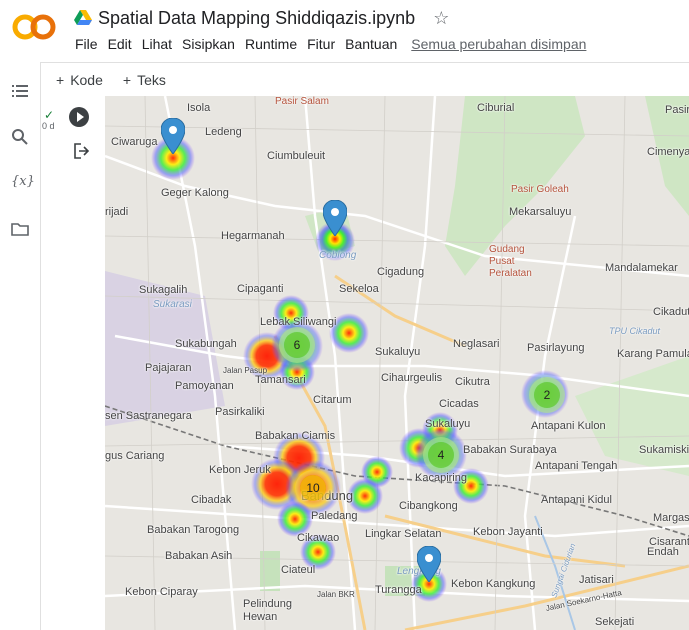  What do you see at coordinates (280, 380) in the screenshot?
I see `map-label: Tamansari` at bounding box center [280, 380].